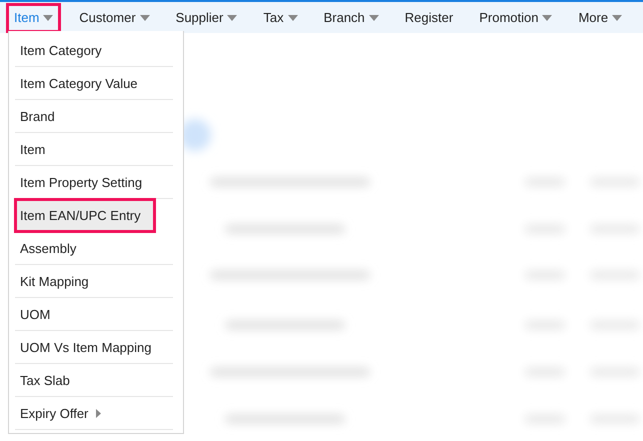  I want to click on dropdown-menu-item: Item Category Value, so click(94, 83).